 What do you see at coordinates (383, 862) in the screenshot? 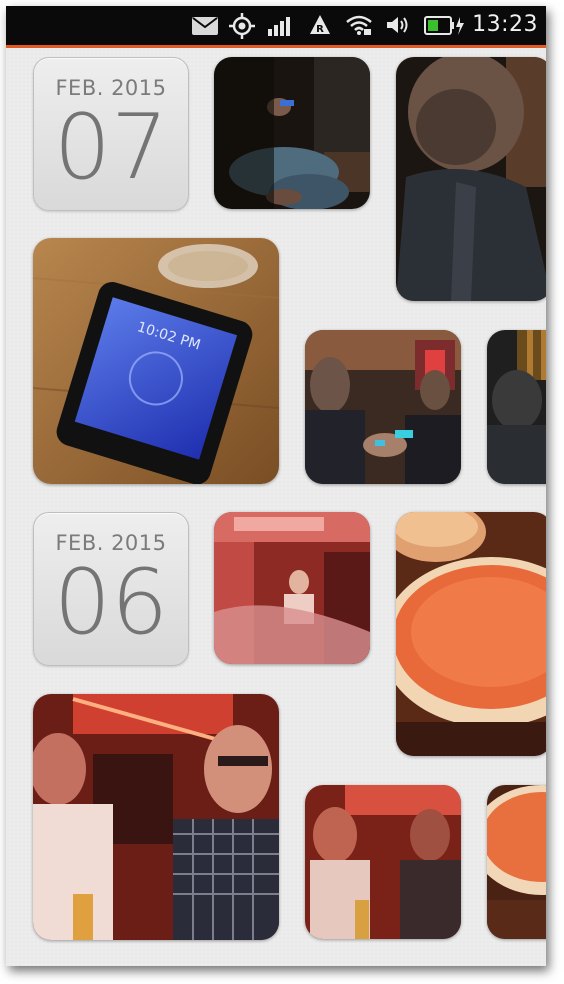
I see `photo-blurry-people` at bounding box center [383, 862].